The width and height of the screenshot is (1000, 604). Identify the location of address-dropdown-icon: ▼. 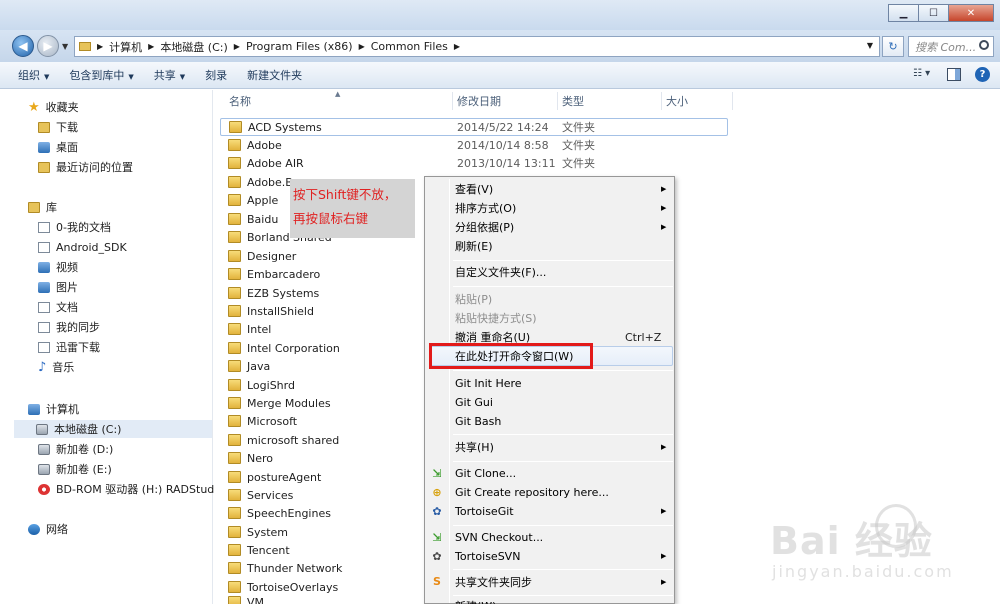
(870, 45).